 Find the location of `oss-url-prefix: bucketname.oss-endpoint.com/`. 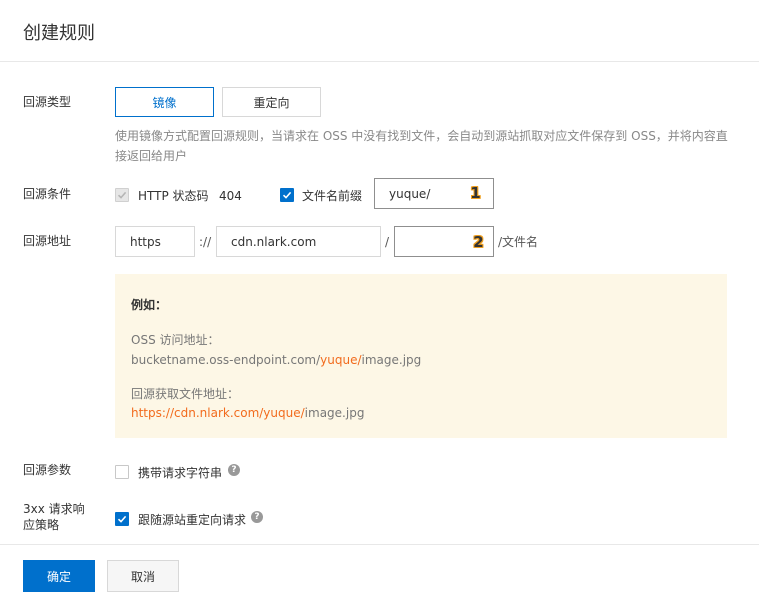

oss-url-prefix: bucketname.oss-endpoint.com/ is located at coordinates (226, 360).